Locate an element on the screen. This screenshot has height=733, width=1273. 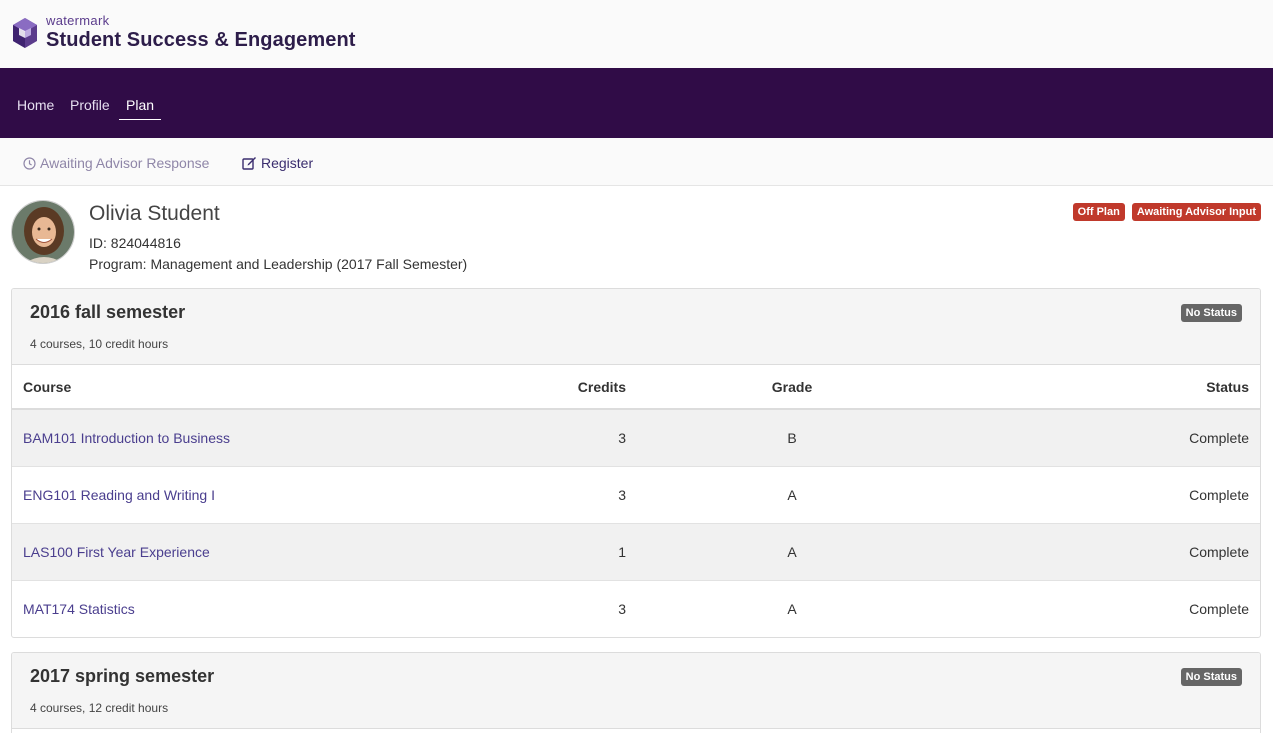
nav-profile: Profile is located at coordinates (90, 108).